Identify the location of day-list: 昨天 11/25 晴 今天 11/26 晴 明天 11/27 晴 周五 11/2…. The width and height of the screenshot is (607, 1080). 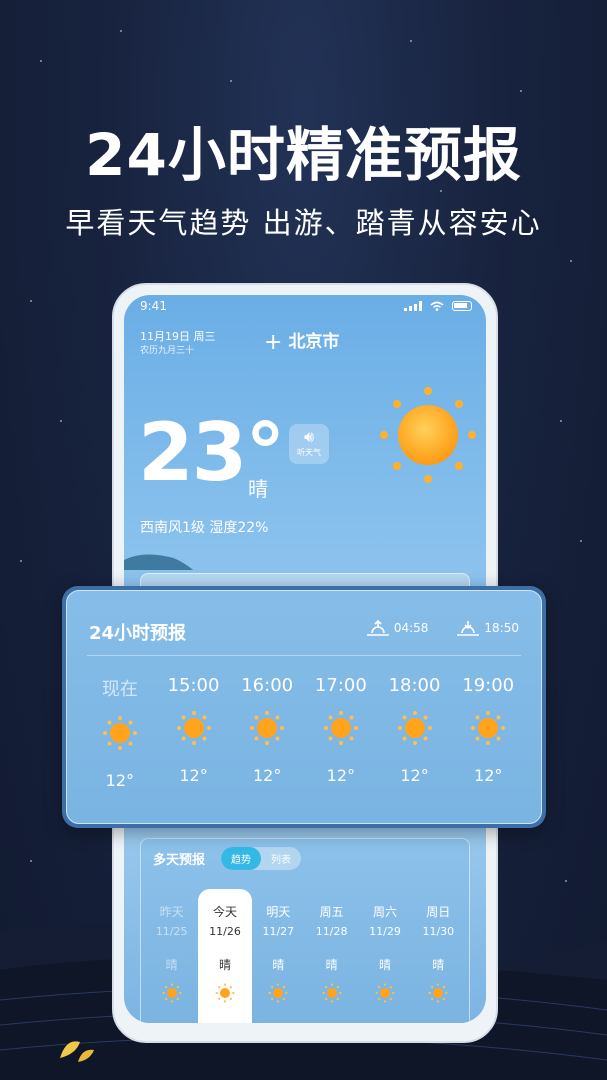
(305, 956).